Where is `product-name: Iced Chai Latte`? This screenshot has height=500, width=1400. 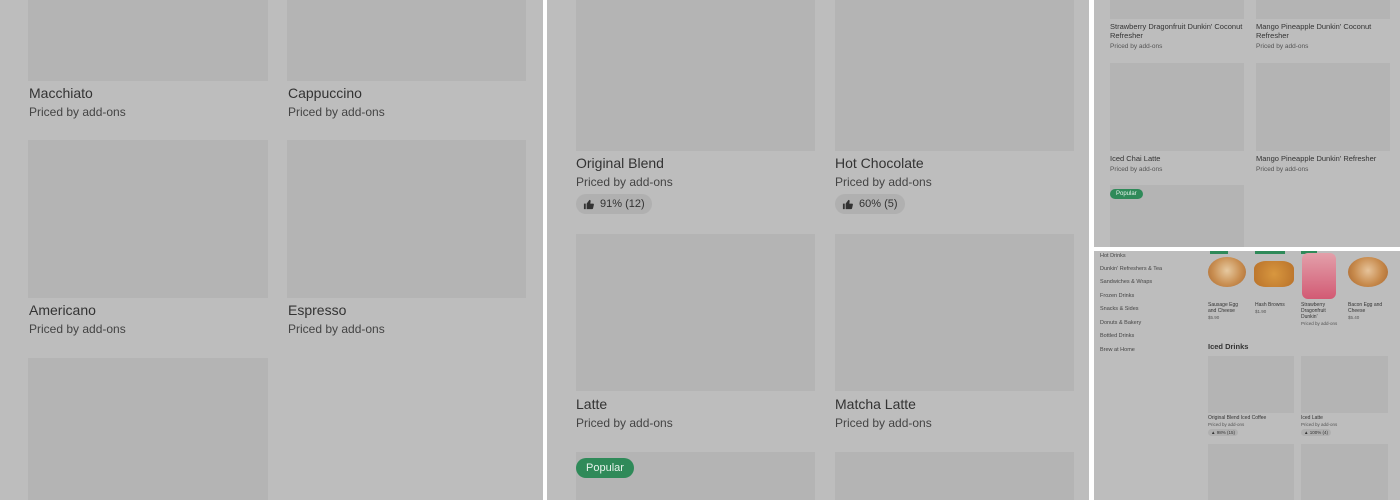 product-name: Iced Chai Latte is located at coordinates (1135, 158).